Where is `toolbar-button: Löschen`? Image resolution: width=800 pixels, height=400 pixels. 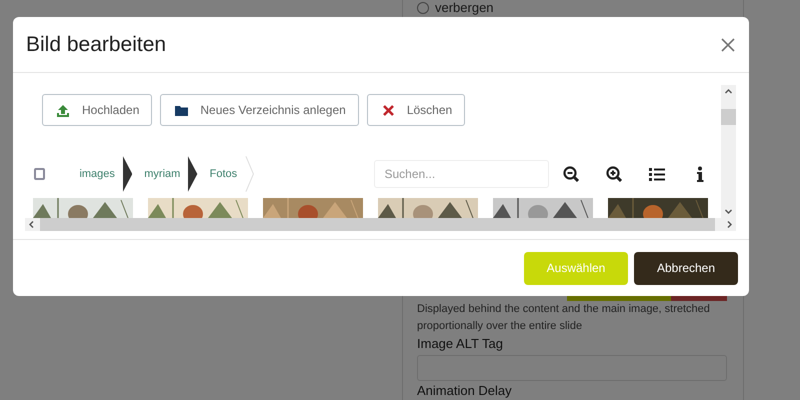
toolbar-button: Löschen is located at coordinates (416, 110).